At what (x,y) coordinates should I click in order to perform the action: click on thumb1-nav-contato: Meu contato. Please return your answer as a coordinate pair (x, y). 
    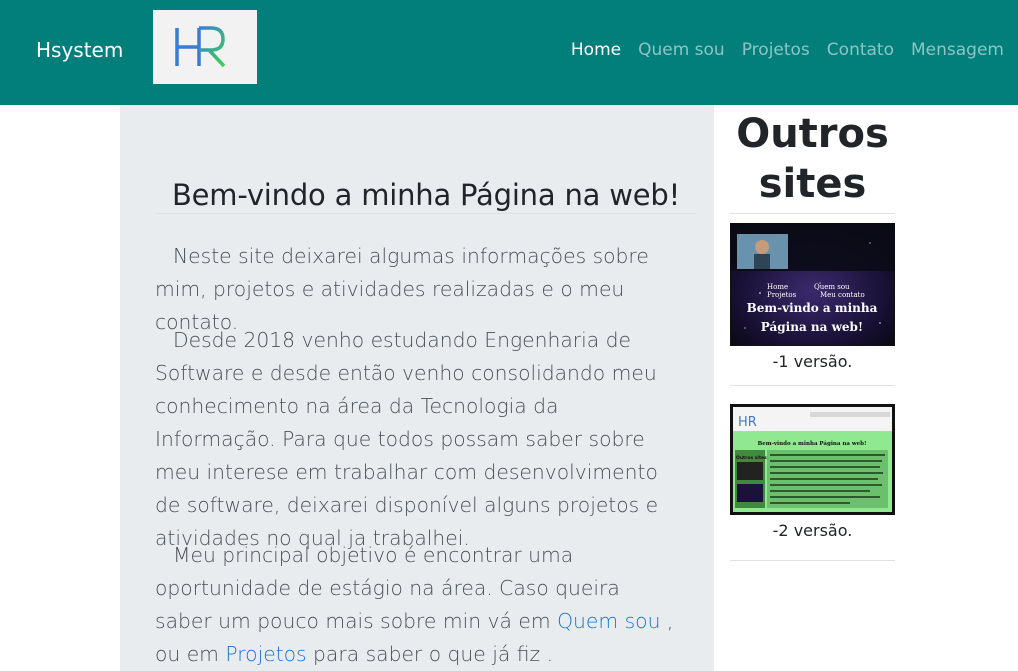
    Looking at the image, I should click on (842, 295).